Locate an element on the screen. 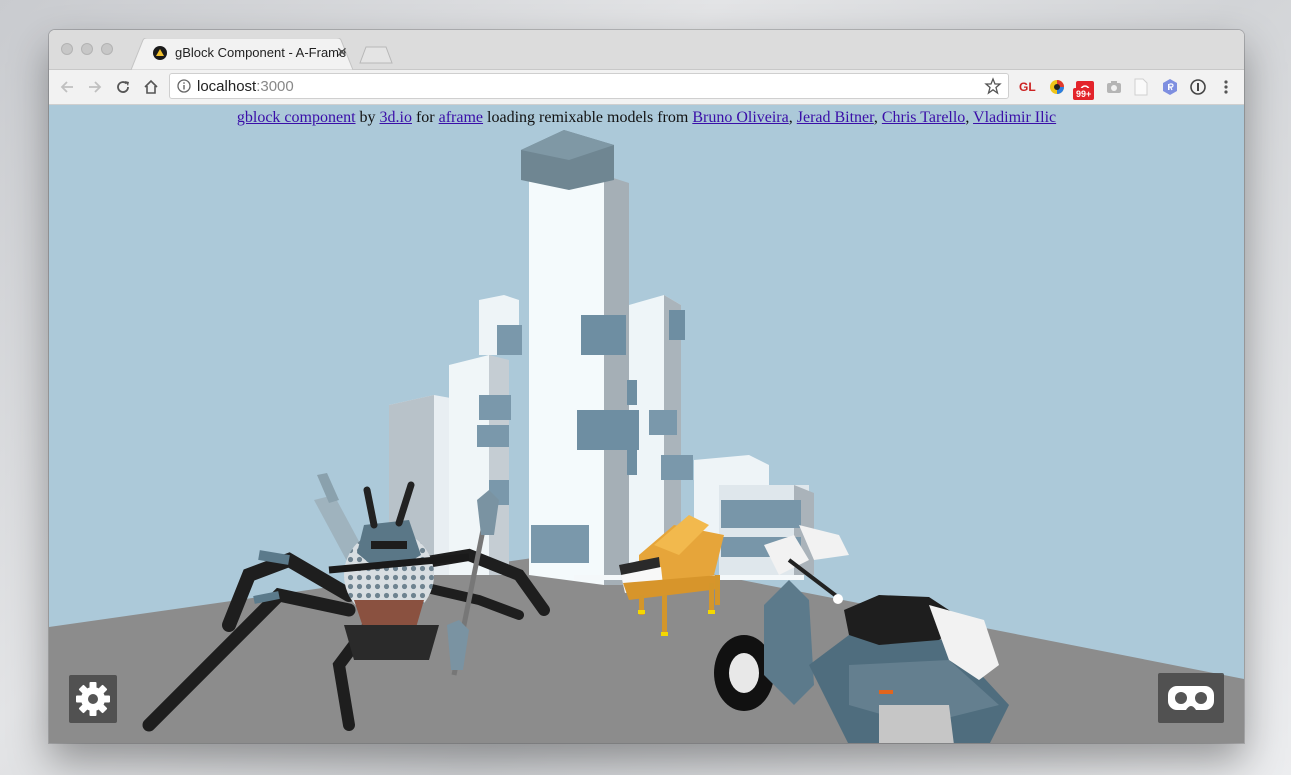  password-manager-icon is located at coordinates (1198, 87).